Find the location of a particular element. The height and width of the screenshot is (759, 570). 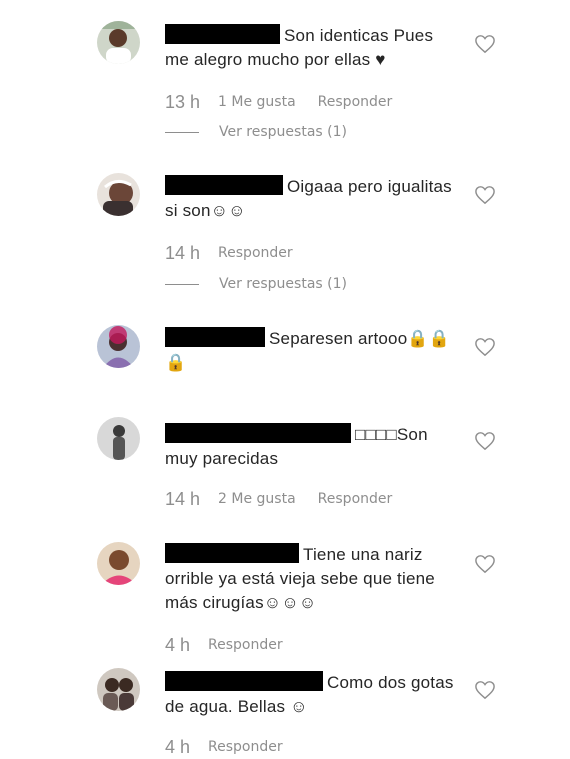

comment-text: Como dos gotas de agua. Bellas ☺ is located at coordinates (310, 695).